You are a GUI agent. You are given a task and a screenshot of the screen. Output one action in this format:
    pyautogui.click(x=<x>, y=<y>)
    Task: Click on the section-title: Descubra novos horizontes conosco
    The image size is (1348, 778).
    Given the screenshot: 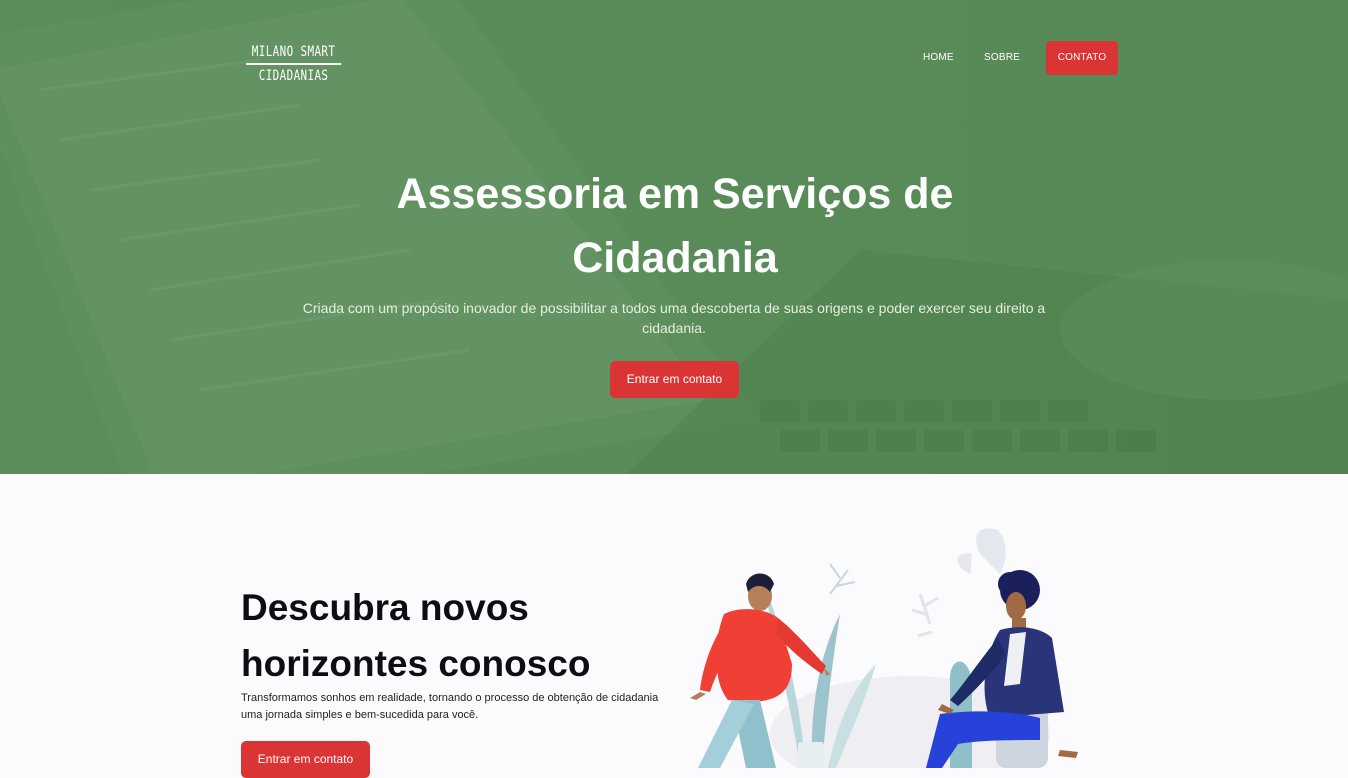 What is the action you would take?
    pyautogui.click(x=416, y=635)
    